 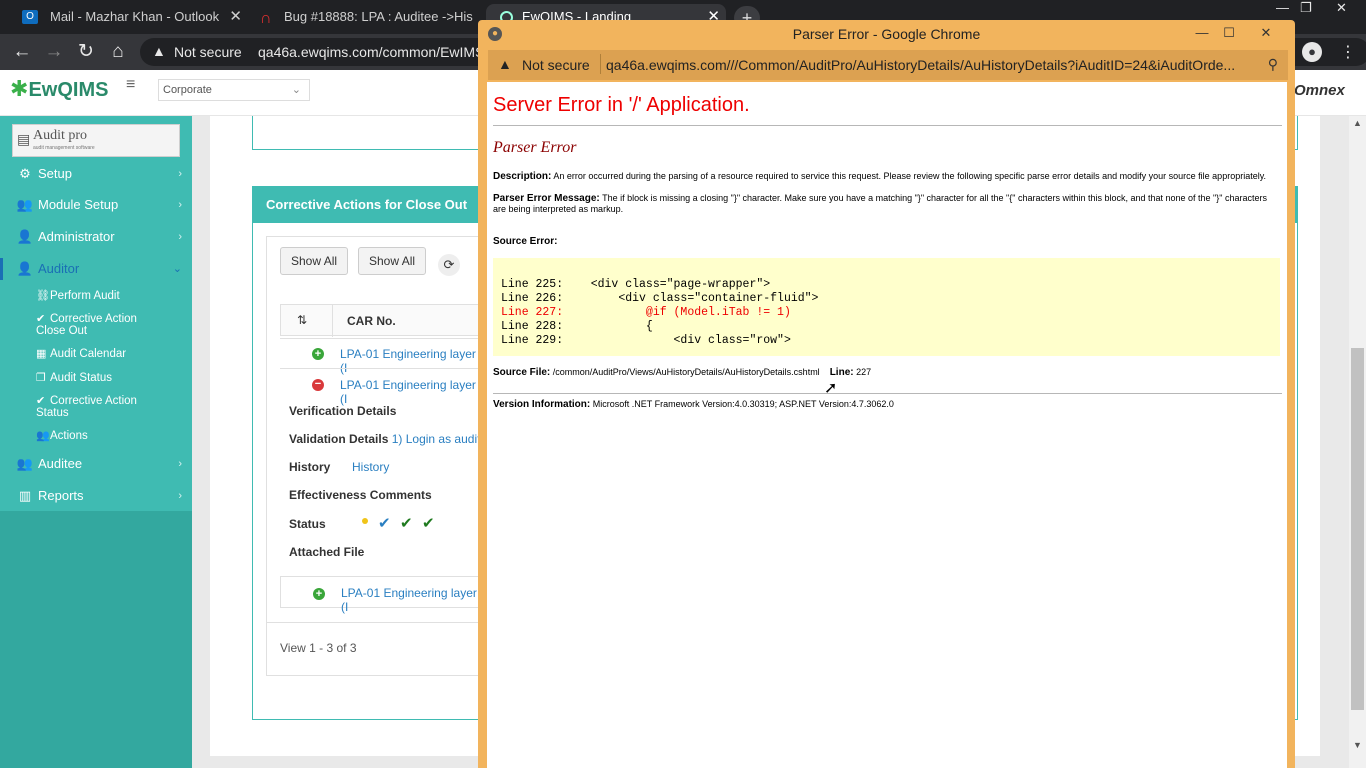 I want to click on user-cog-icon: 👤, so click(x=25, y=236).